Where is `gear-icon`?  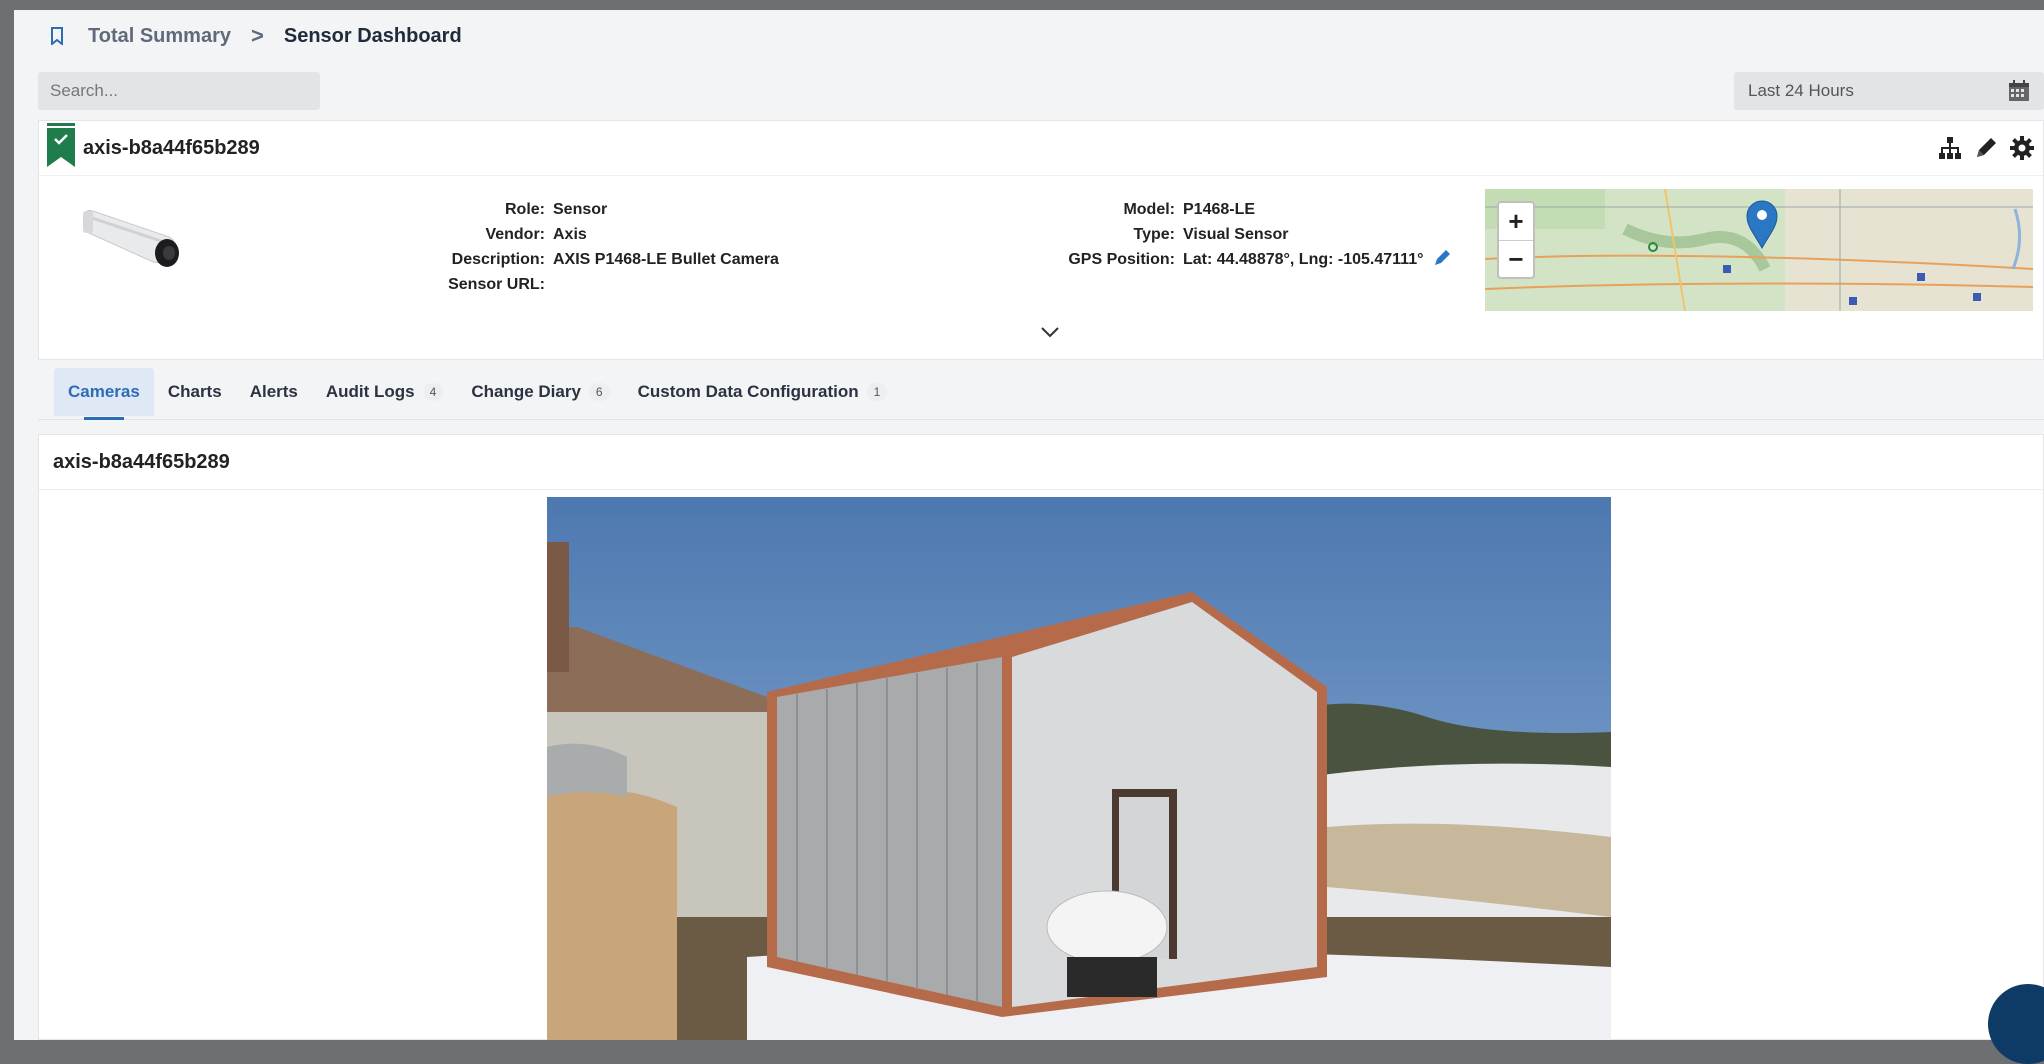
gear-icon is located at coordinates (2022, 148).